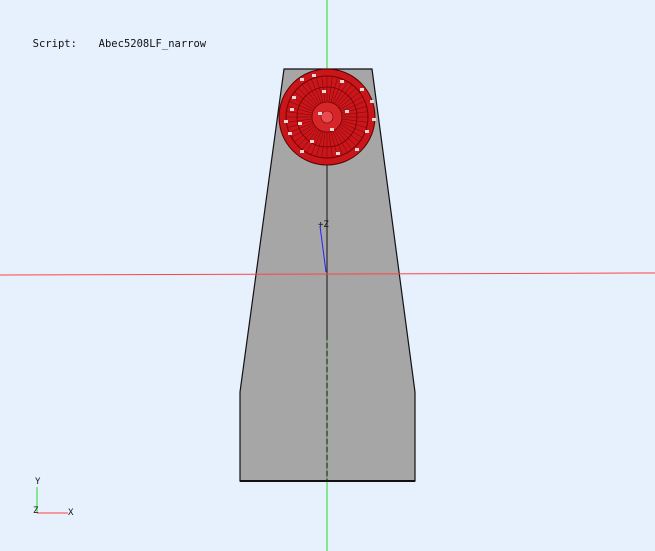  I want to click on z-axis-label: +Z, so click(323, 225).